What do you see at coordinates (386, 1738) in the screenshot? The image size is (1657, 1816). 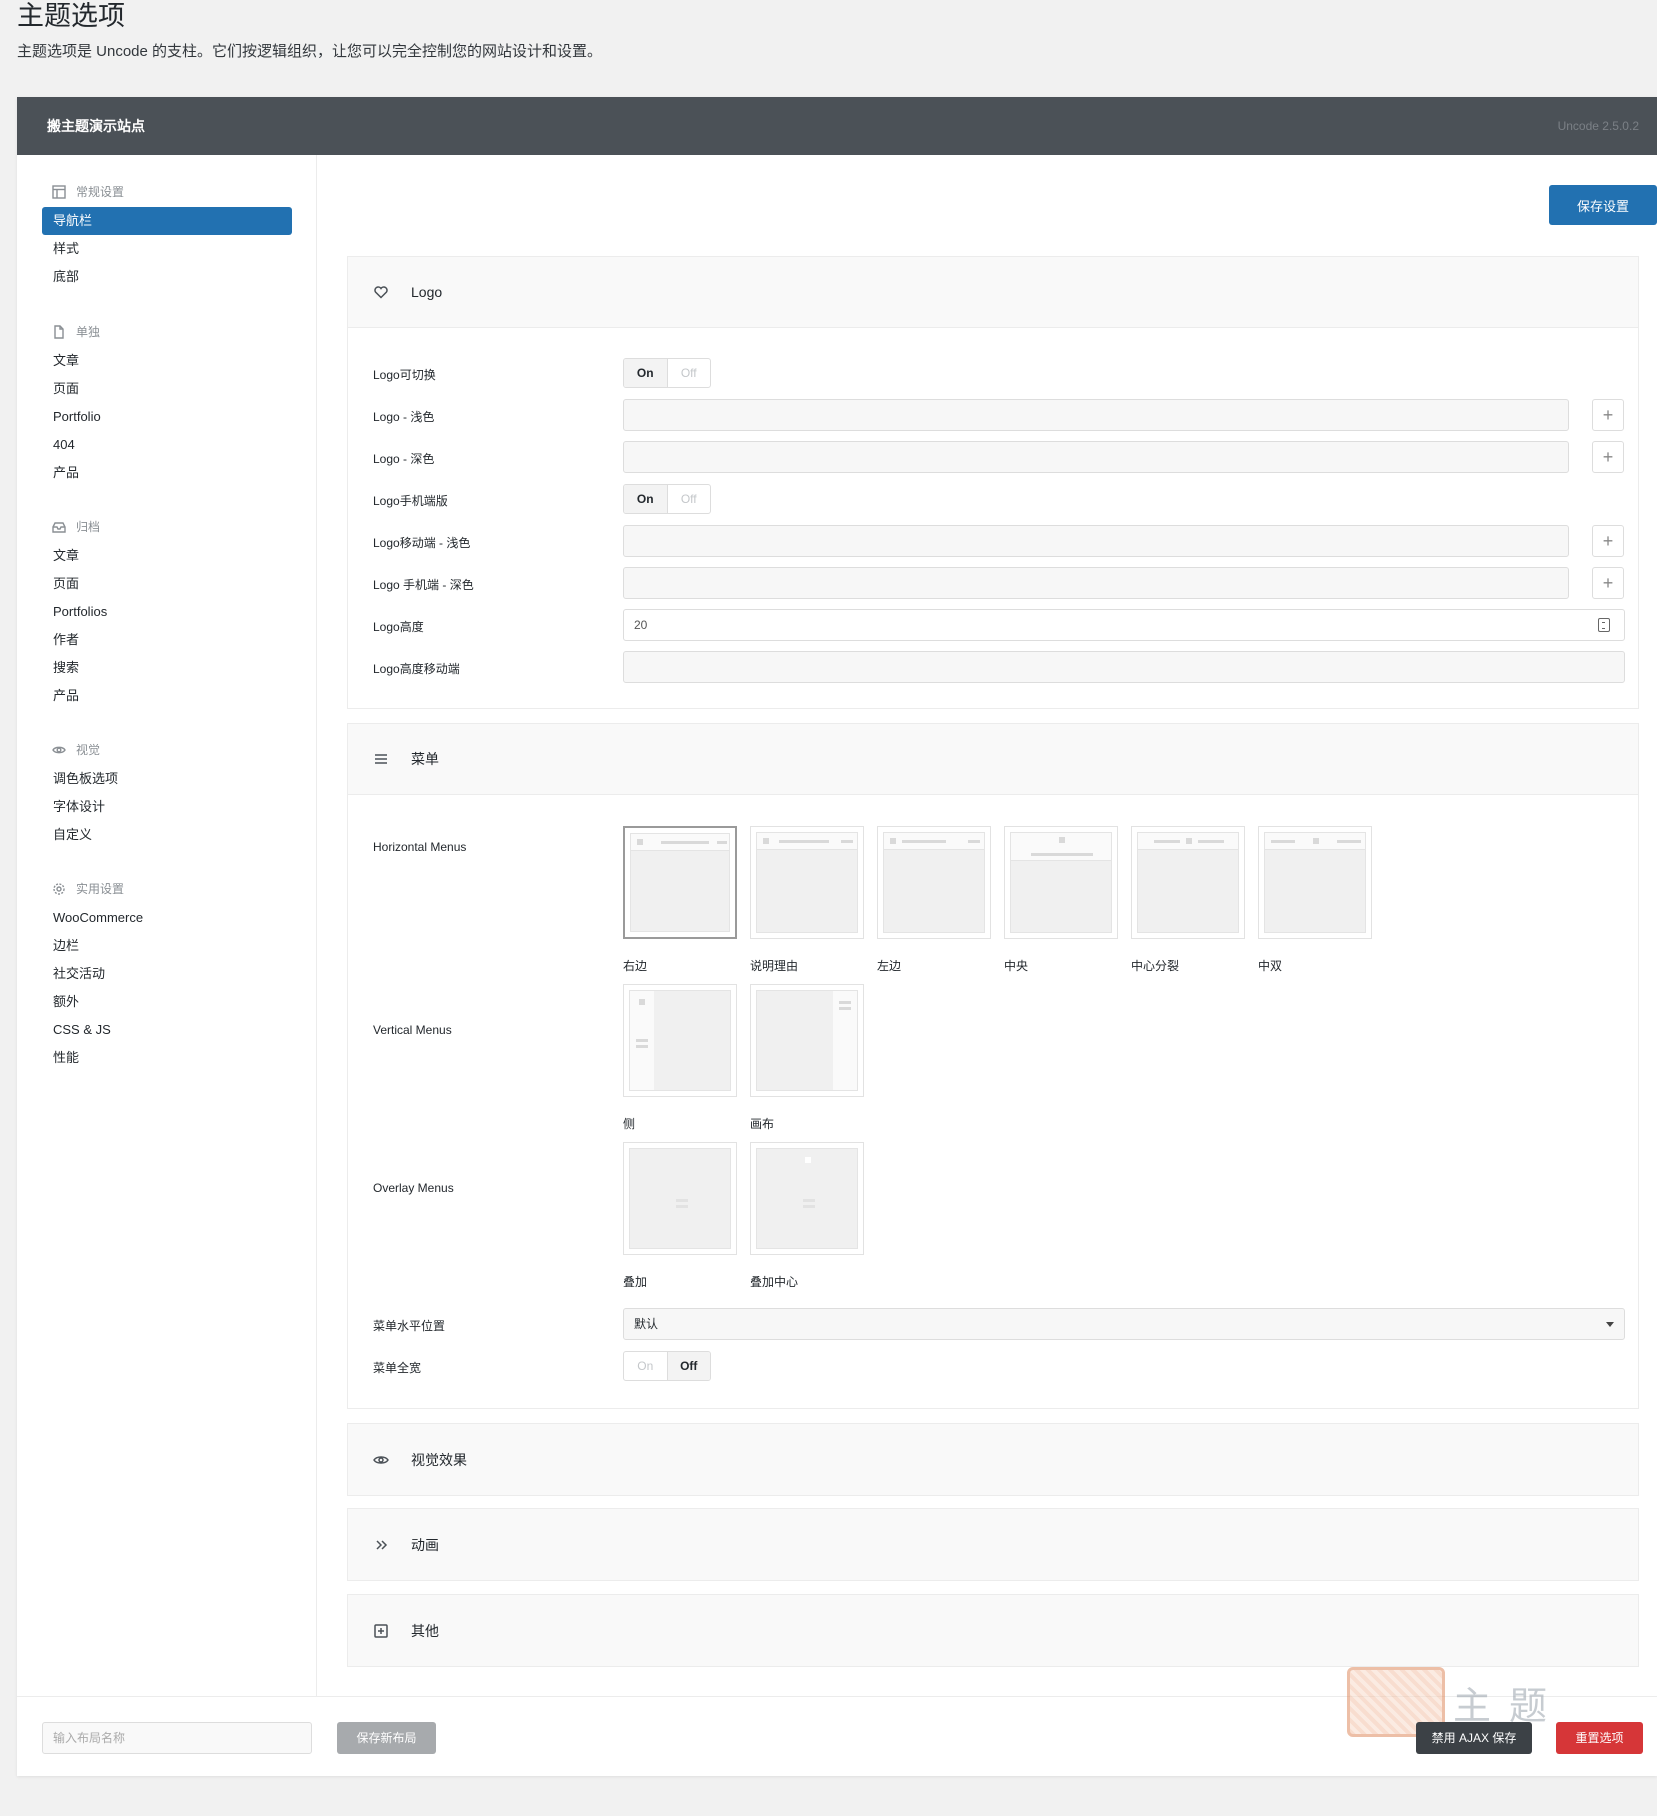 I see `save-new-layout-button: 保存新布局` at bounding box center [386, 1738].